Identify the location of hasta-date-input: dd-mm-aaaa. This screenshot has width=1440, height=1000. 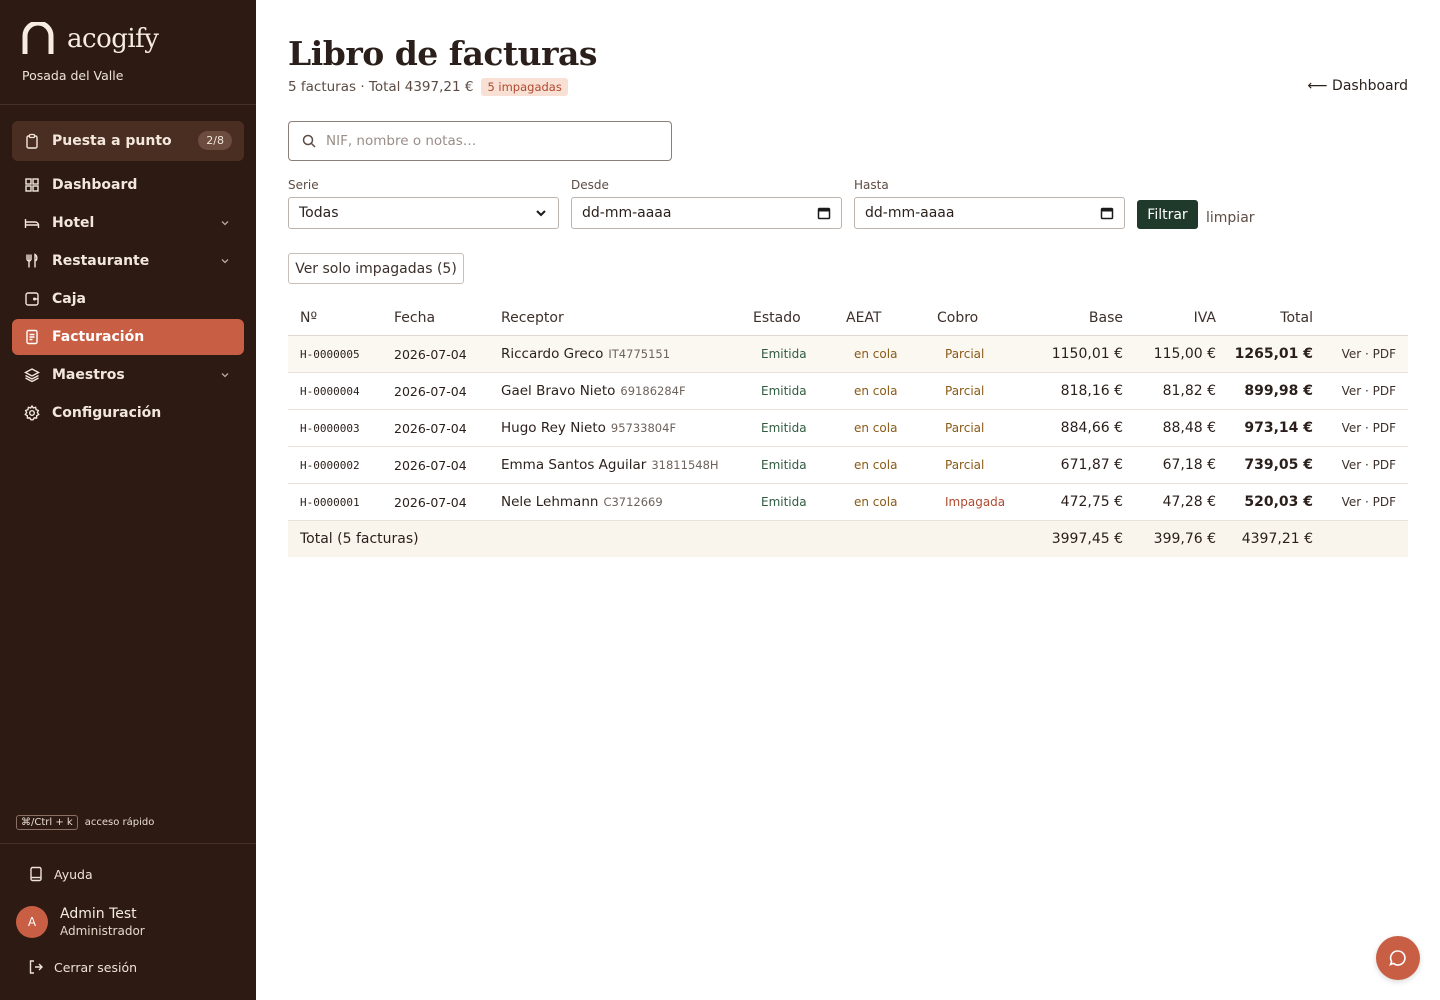
(989, 213).